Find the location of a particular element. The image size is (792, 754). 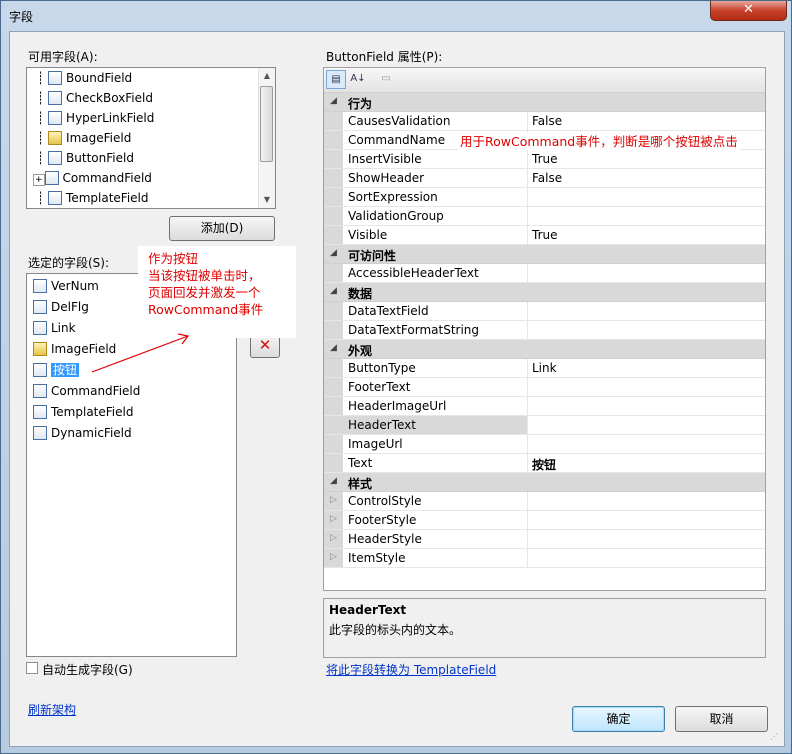

property-row-selected: HeaderText is located at coordinates (544, 425).